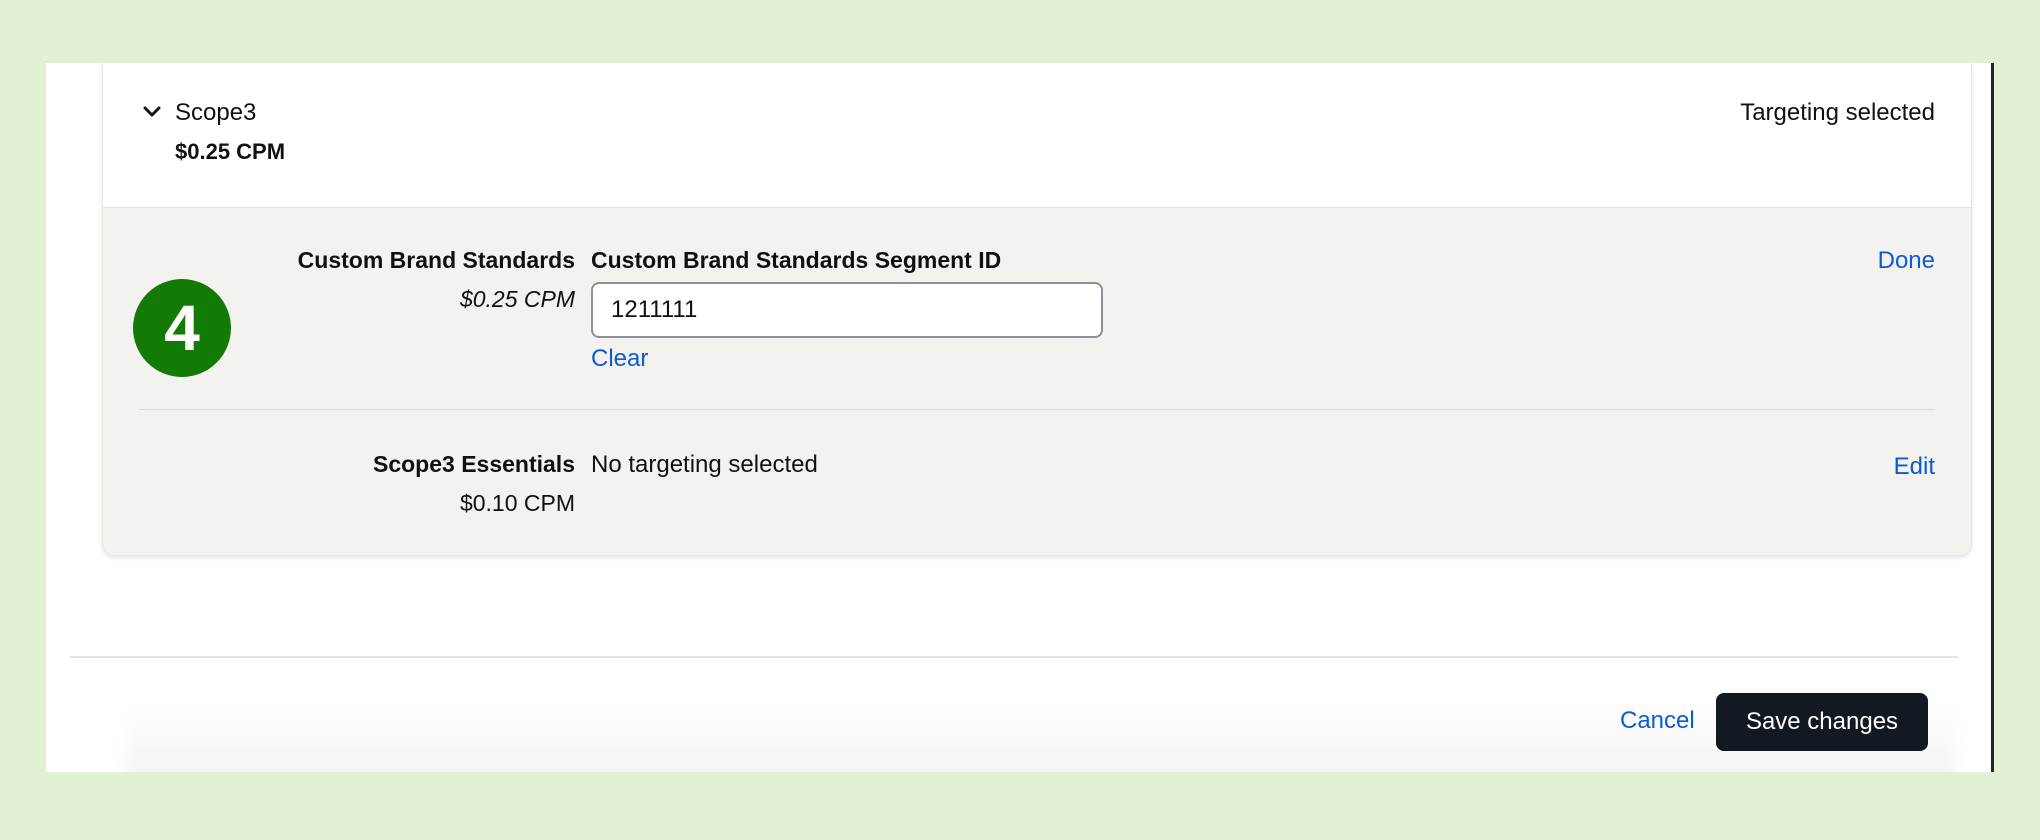 The width and height of the screenshot is (2040, 840). I want to click on done-link: Done, so click(1906, 261).